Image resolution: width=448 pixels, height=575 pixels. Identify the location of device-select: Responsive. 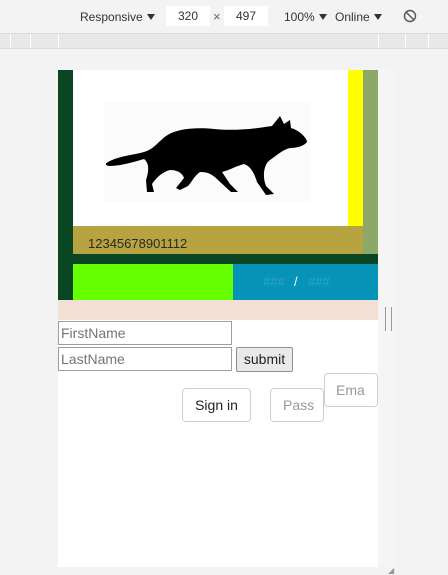
(117, 17).